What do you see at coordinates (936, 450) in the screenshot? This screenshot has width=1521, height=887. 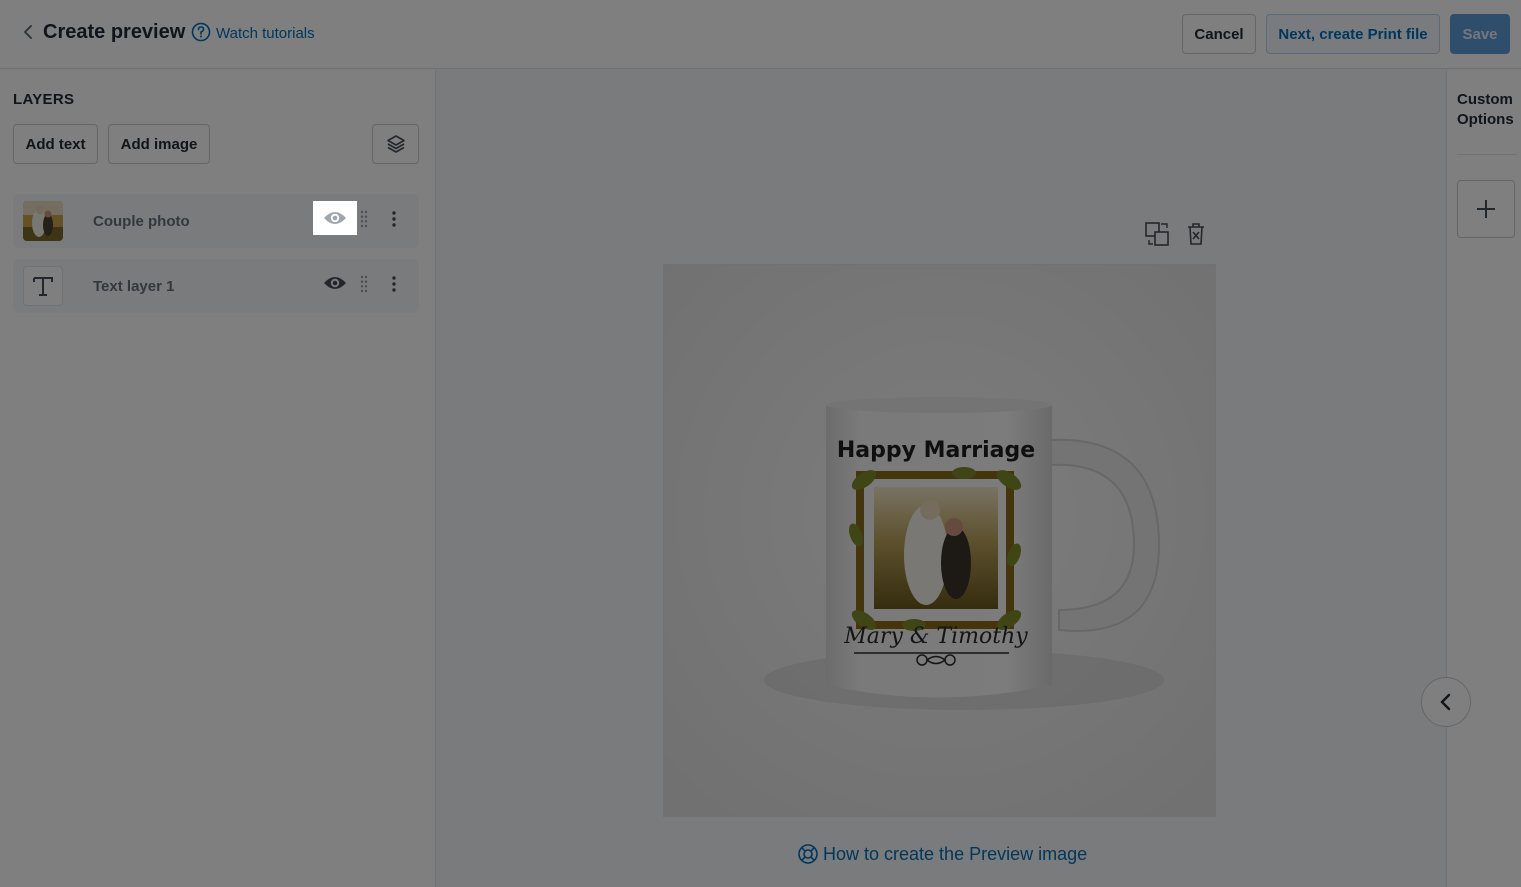 I see `mug-title-text: Happy Marriage` at bounding box center [936, 450].